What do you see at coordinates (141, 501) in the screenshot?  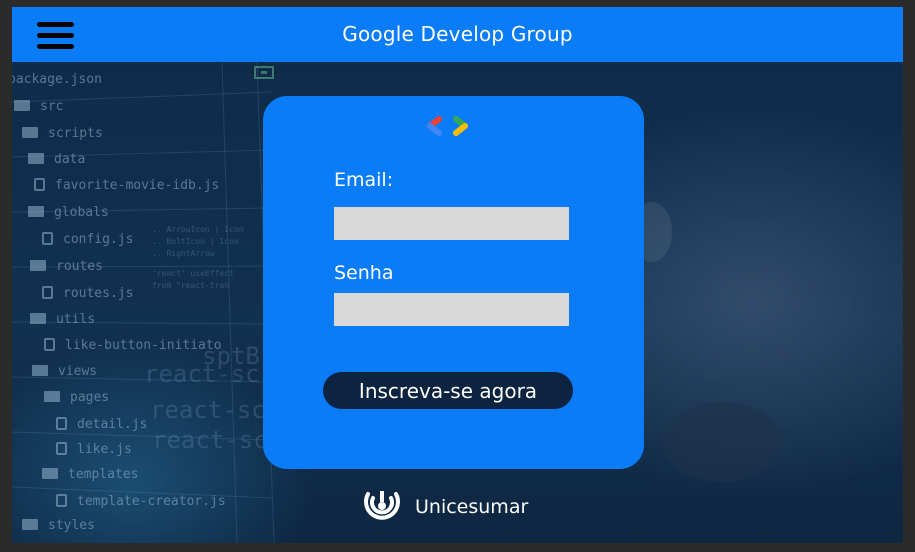 I see `tree-item: template-creator.js` at bounding box center [141, 501].